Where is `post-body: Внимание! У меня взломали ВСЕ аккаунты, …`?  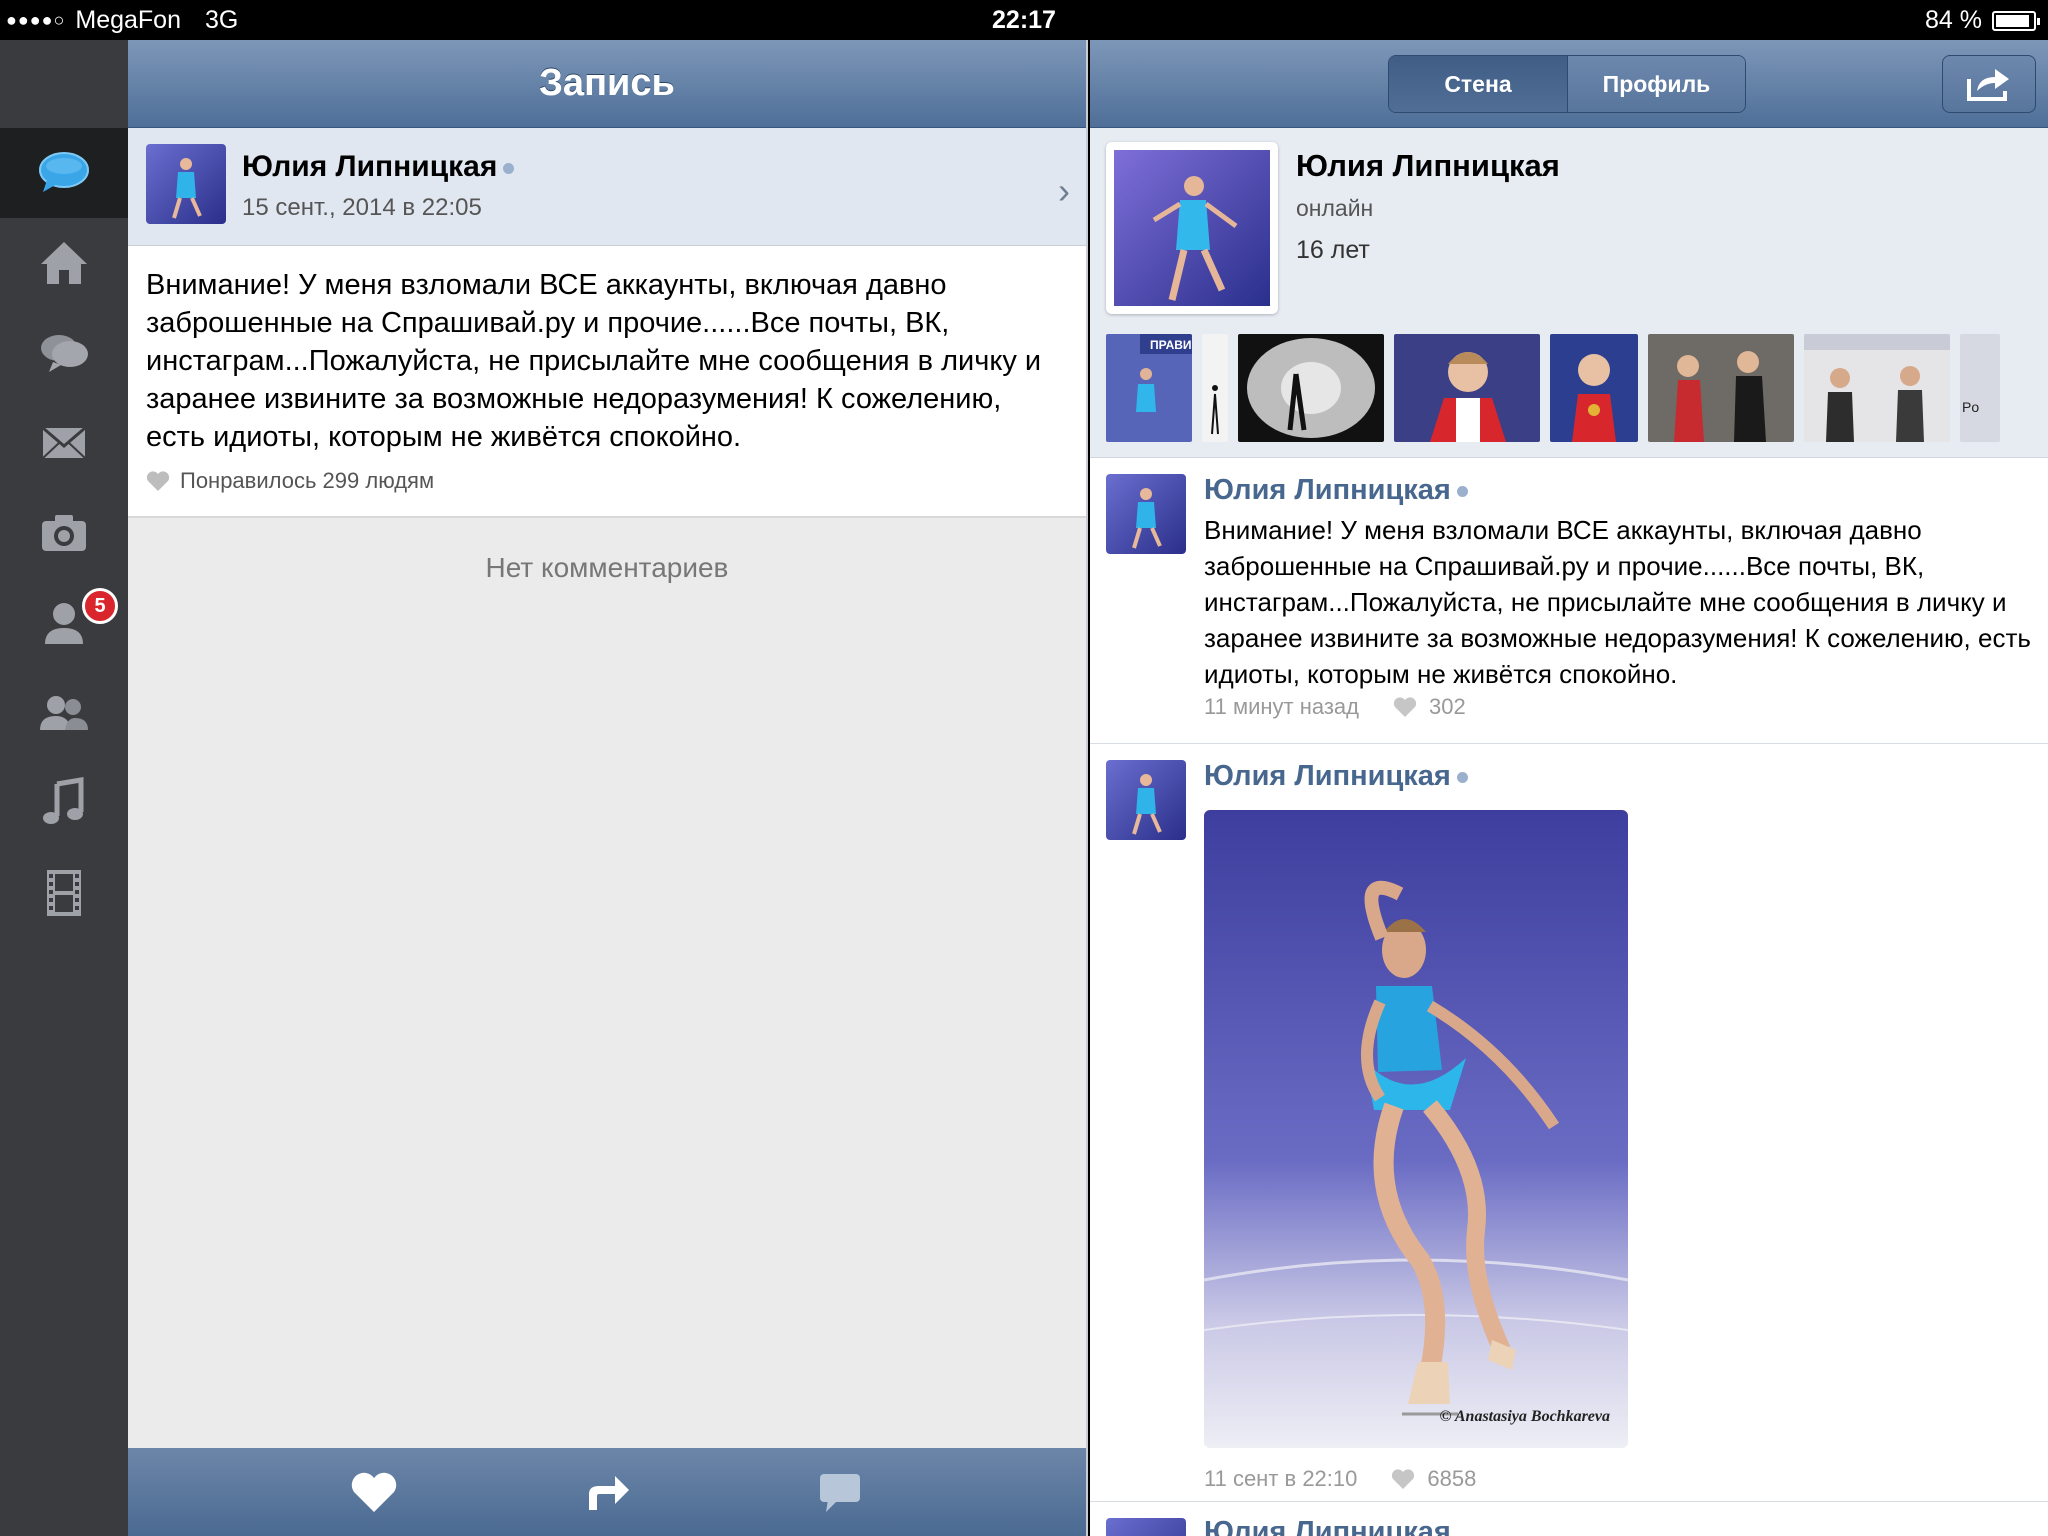 post-body: Внимание! У меня взломали ВСЕ аккаунты, … is located at coordinates (607, 382).